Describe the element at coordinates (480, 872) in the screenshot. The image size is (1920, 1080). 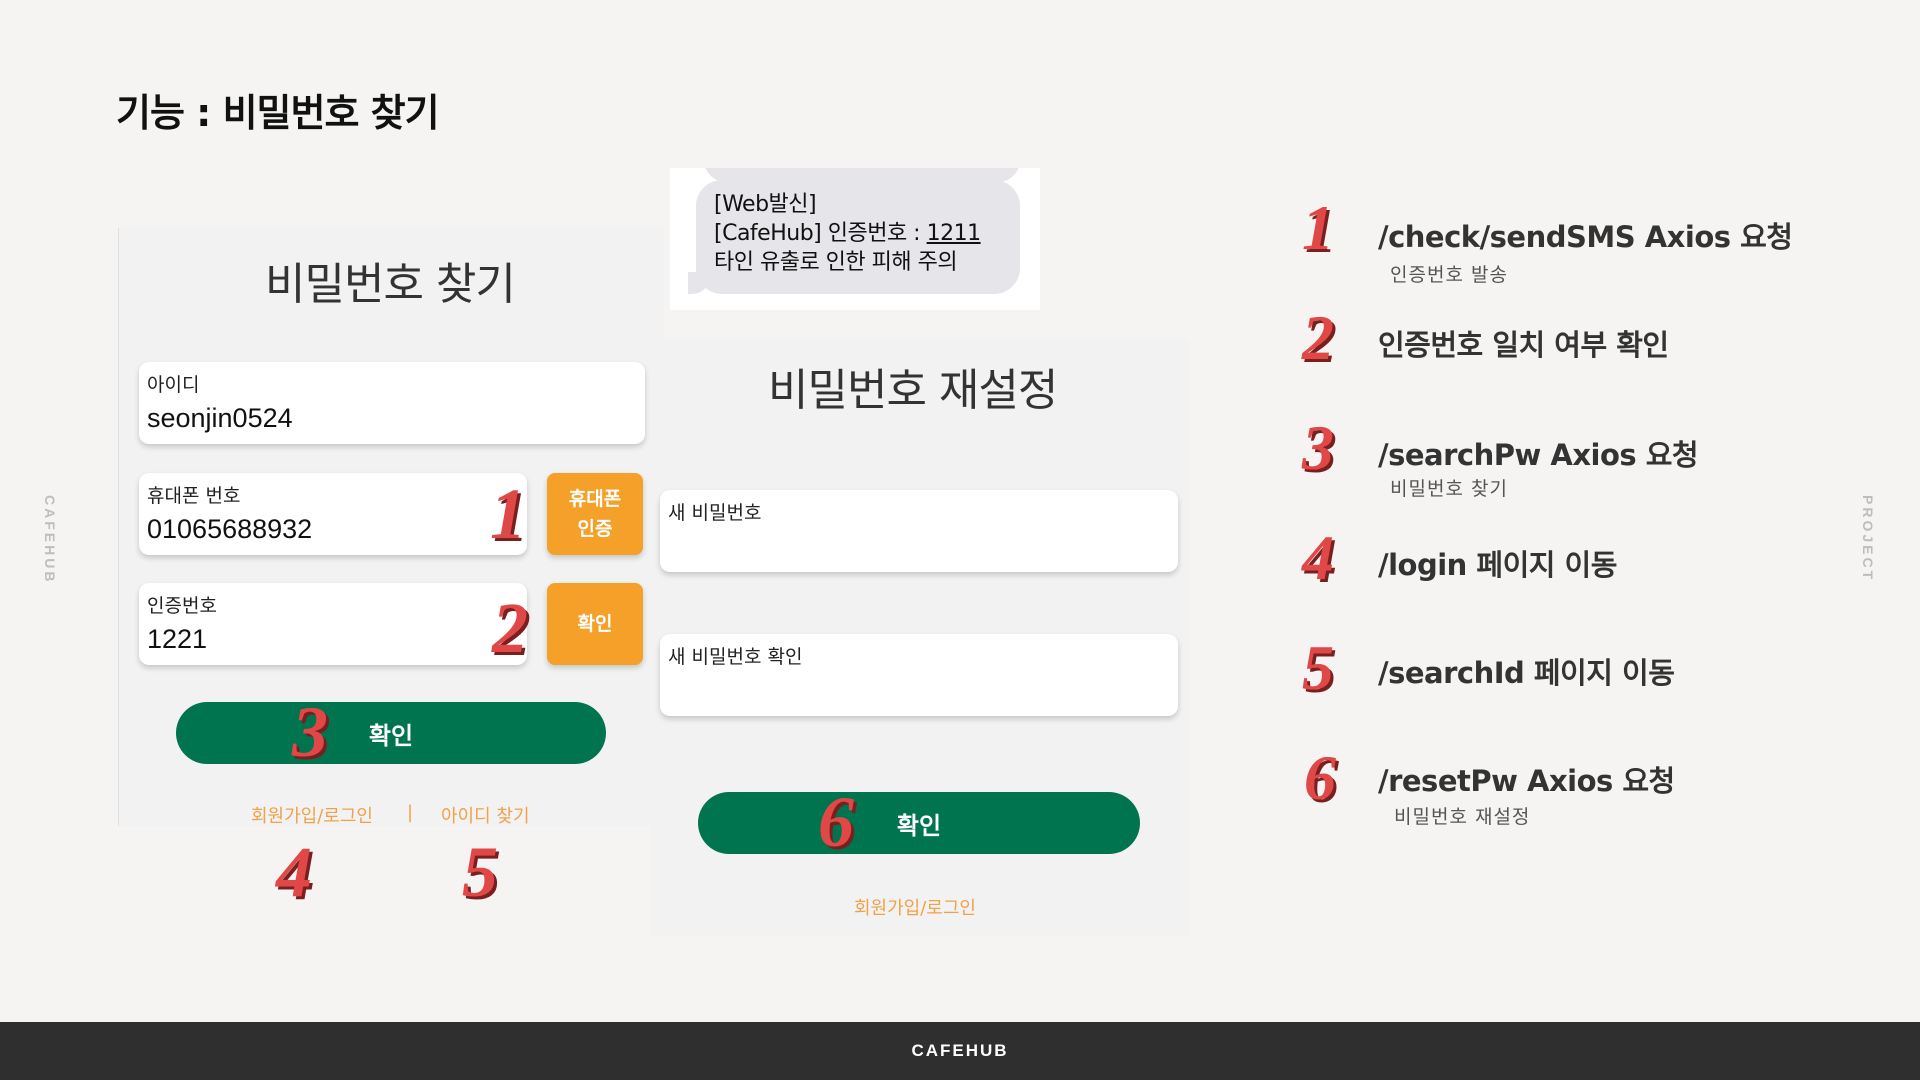
I see `marker-5: 5` at that location.